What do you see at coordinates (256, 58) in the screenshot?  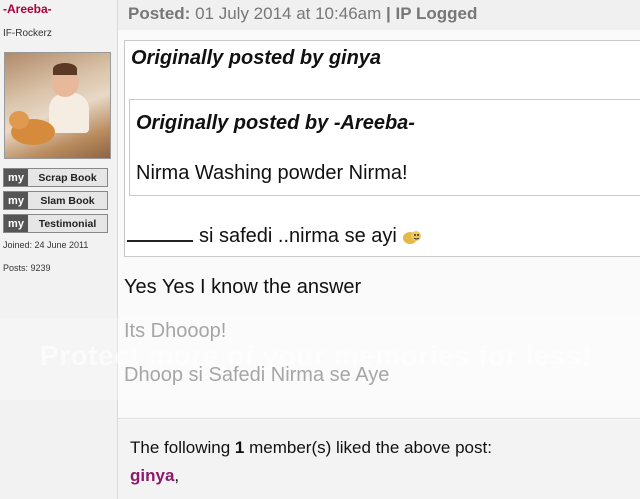 I see `outer-quote-header: Originally posted by ginya` at bounding box center [256, 58].